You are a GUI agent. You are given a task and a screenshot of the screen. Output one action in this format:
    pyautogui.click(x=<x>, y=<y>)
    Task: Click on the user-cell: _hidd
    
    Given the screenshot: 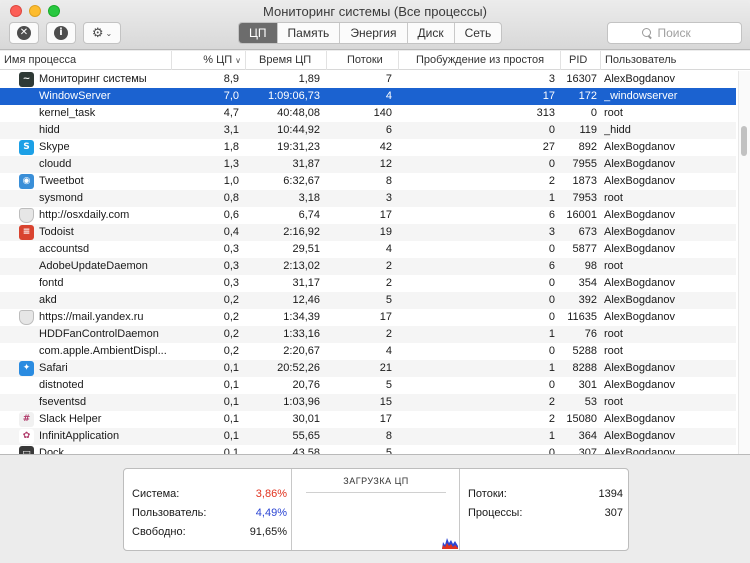 What is the action you would take?
    pyautogui.click(x=617, y=130)
    